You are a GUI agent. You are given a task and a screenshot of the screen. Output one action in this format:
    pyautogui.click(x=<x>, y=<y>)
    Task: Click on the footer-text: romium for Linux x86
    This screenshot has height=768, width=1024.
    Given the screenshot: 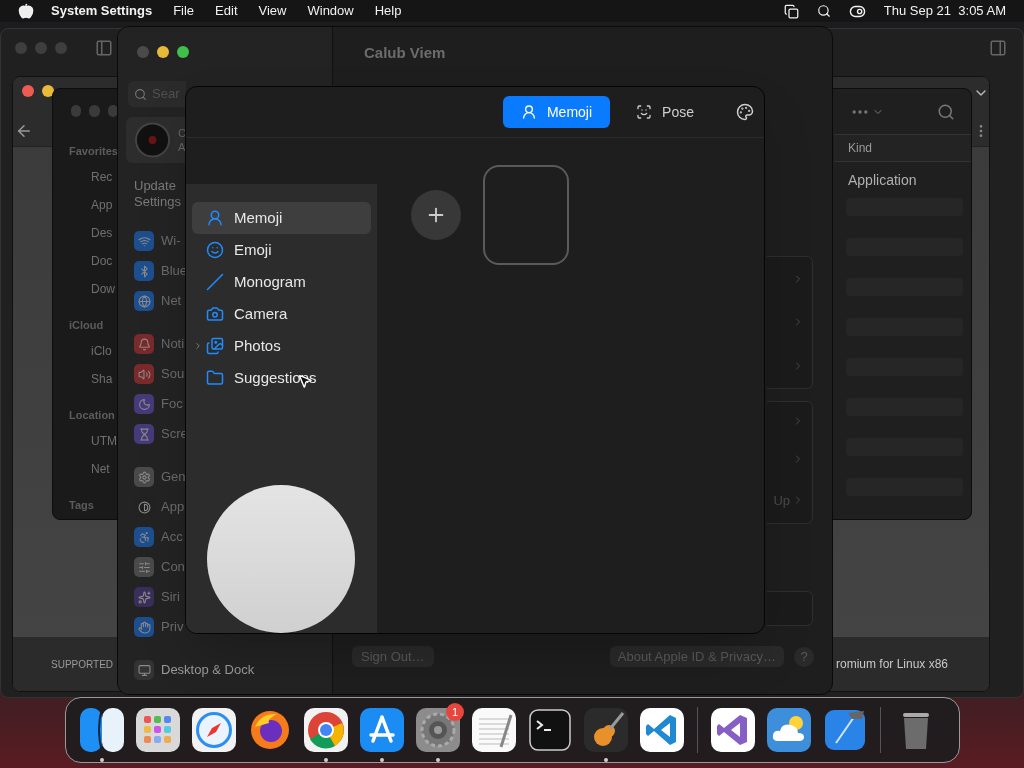 What is the action you would take?
    pyautogui.click(x=892, y=664)
    